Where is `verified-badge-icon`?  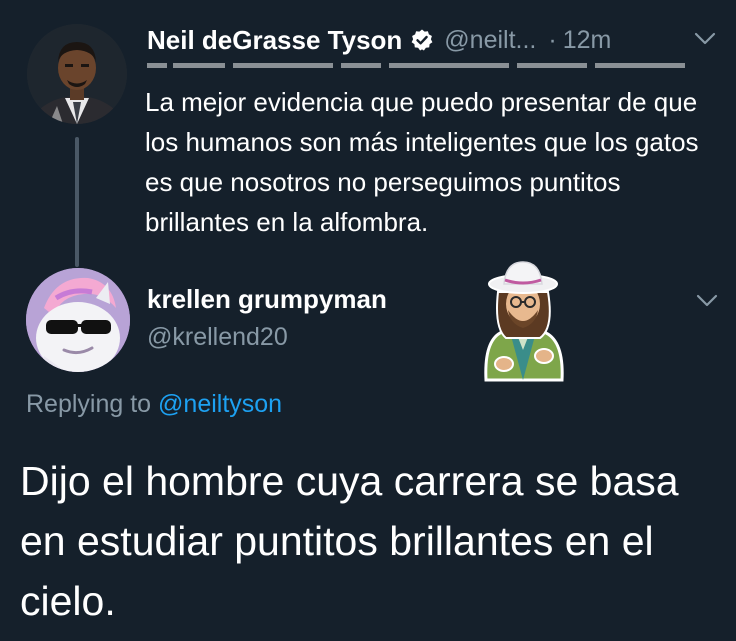 verified-badge-icon is located at coordinates (422, 40).